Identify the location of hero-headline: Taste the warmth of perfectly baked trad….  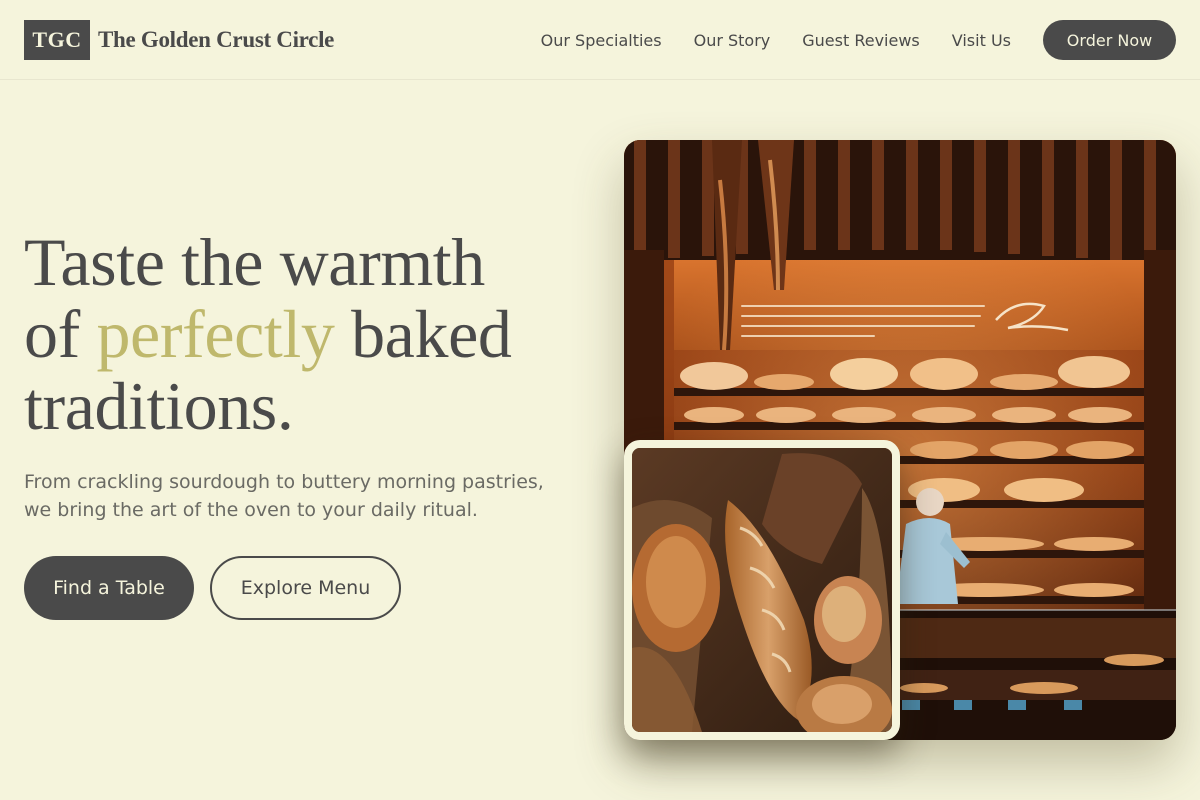
(304, 334).